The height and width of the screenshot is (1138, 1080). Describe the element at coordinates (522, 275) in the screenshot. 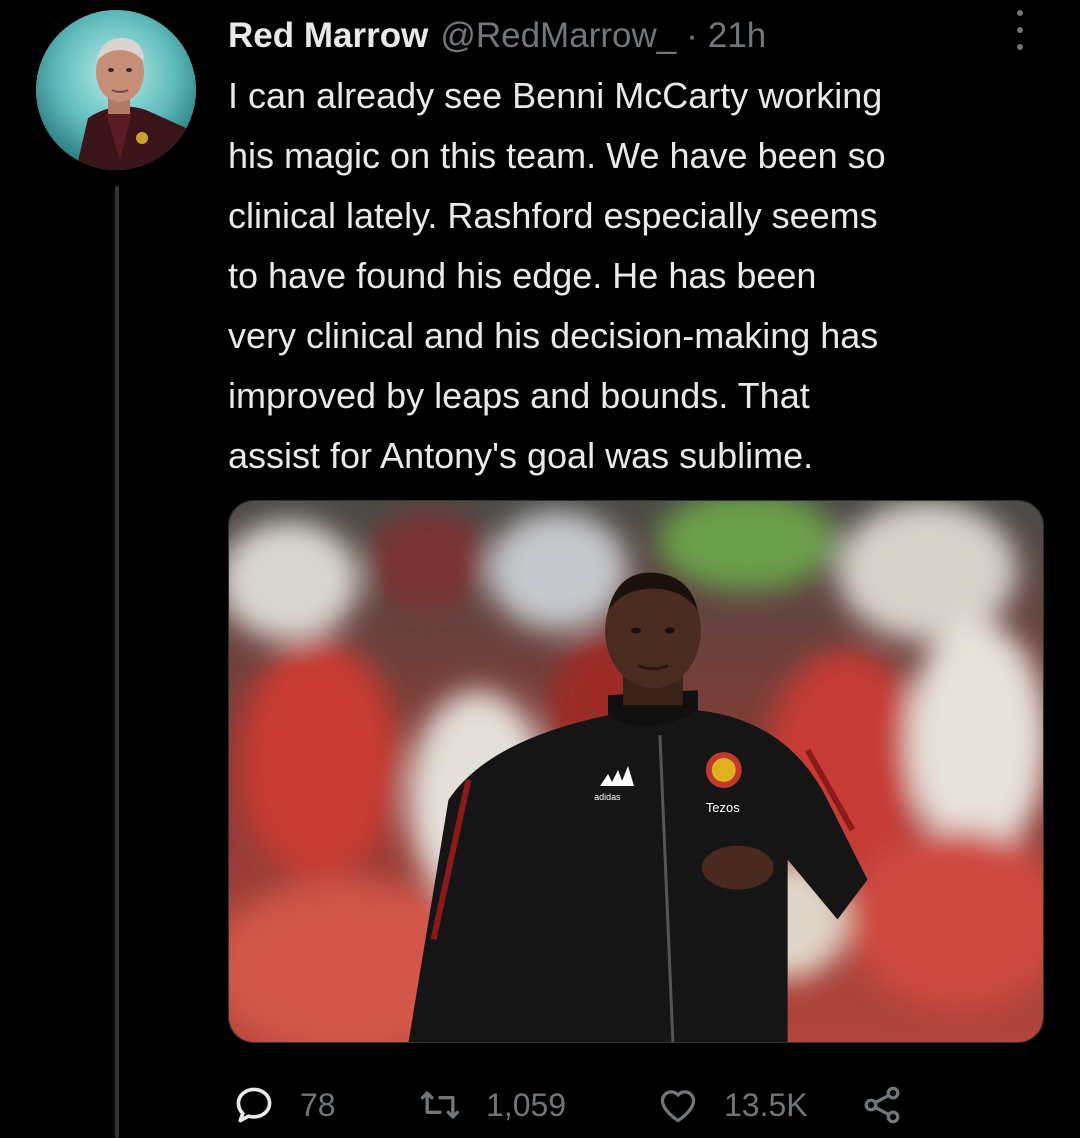

I see `tweet-text-line: to have found his edge. He has been` at that location.